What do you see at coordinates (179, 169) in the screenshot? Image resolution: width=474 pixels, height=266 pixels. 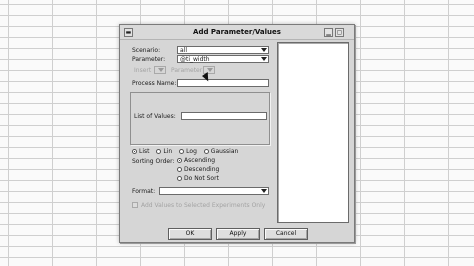 I see `radio-descending` at bounding box center [179, 169].